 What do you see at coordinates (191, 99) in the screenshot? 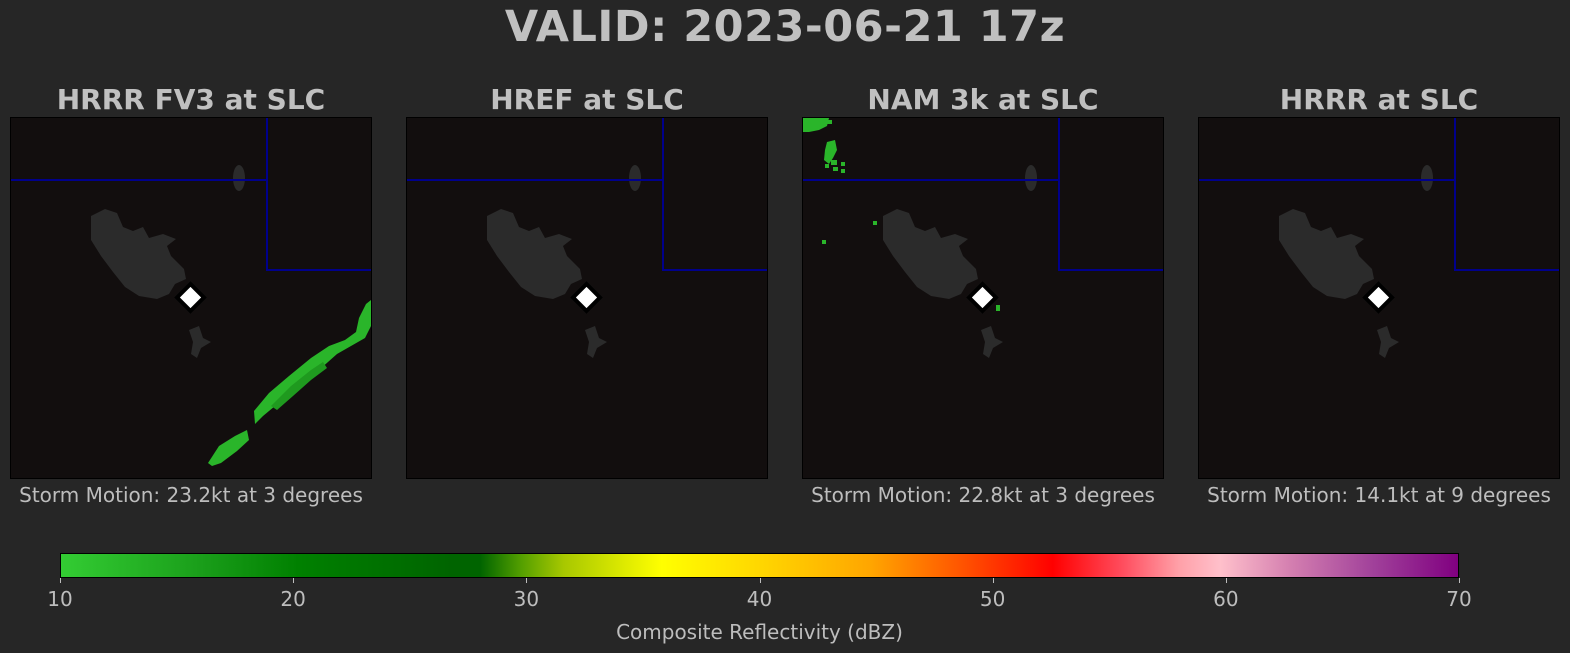
I see `panel-title: HRRR FV3 at SLC` at bounding box center [191, 99].